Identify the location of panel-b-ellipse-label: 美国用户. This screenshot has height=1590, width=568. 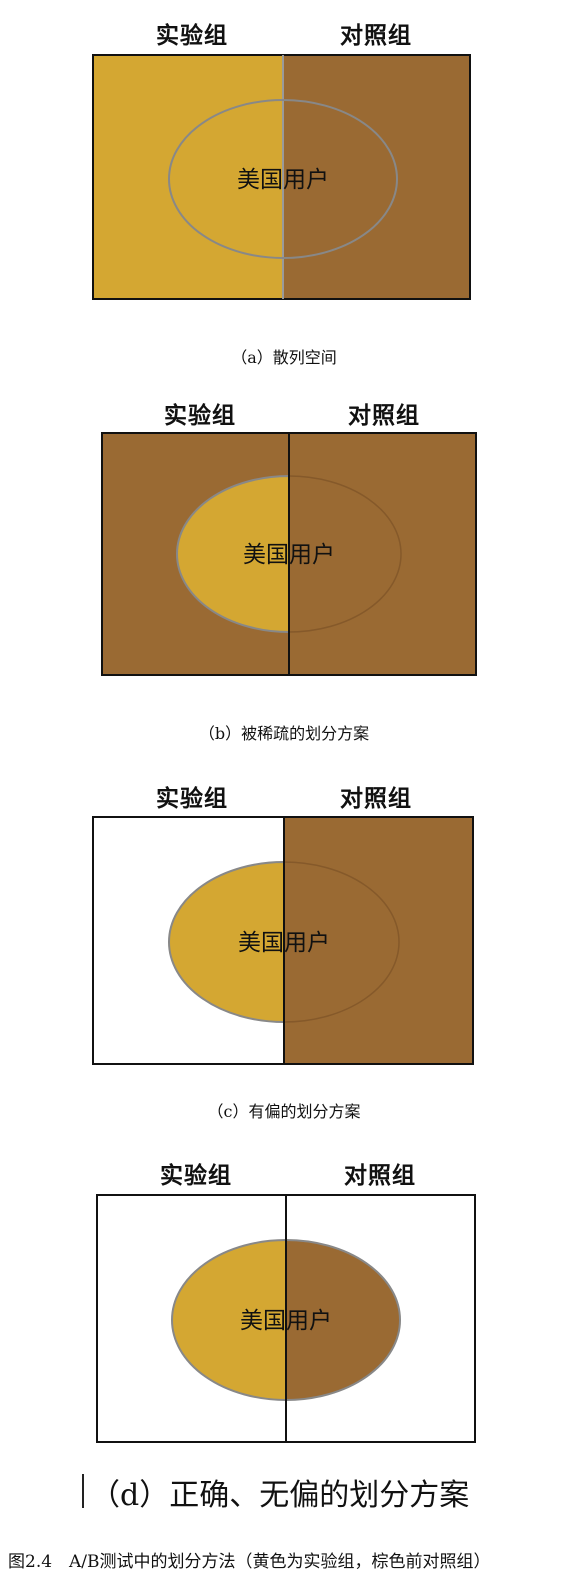
(289, 555).